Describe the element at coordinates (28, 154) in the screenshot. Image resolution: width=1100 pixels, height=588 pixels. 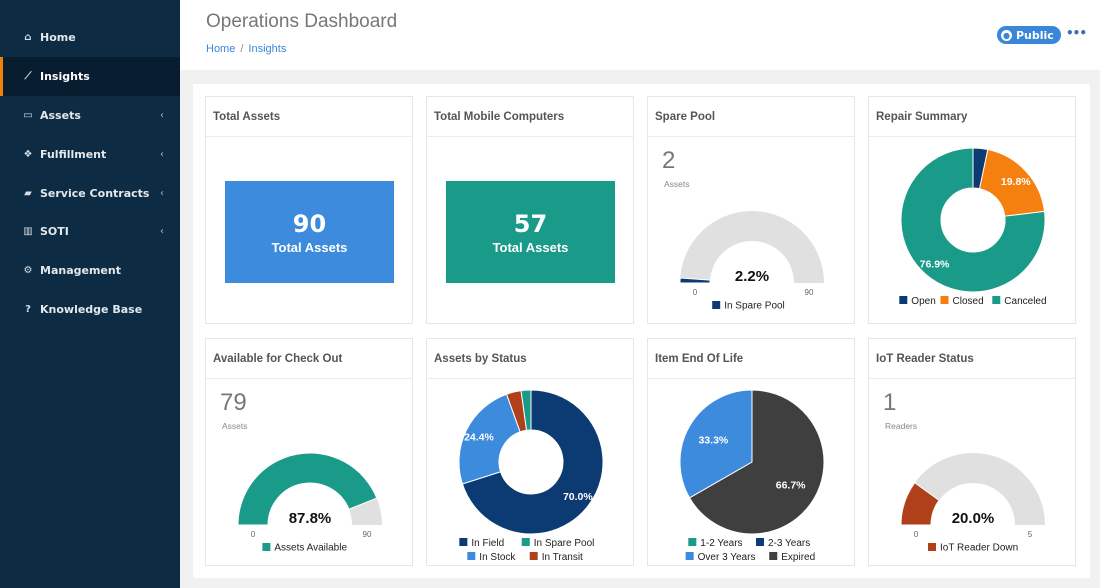
I see `cubes-icon: ❖` at that location.